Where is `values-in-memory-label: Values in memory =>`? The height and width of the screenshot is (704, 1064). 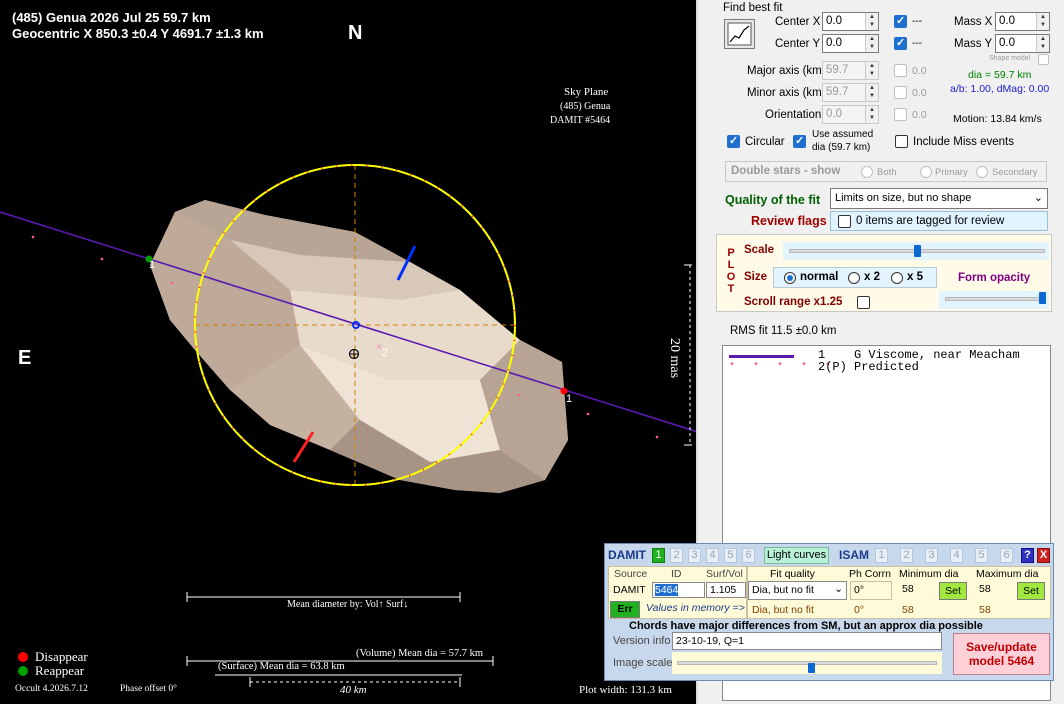 values-in-memory-label: Values in memory => is located at coordinates (695, 608).